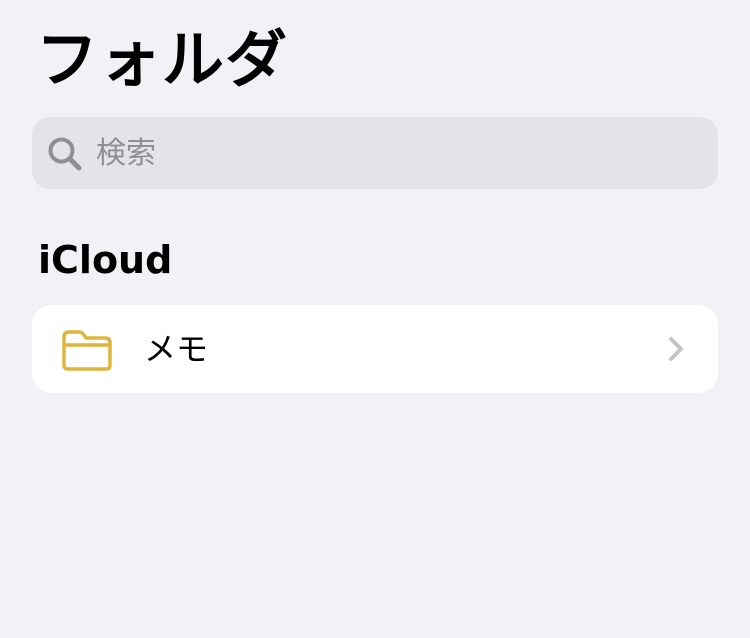  Describe the element at coordinates (87, 350) in the screenshot. I see `folder-icon` at that location.